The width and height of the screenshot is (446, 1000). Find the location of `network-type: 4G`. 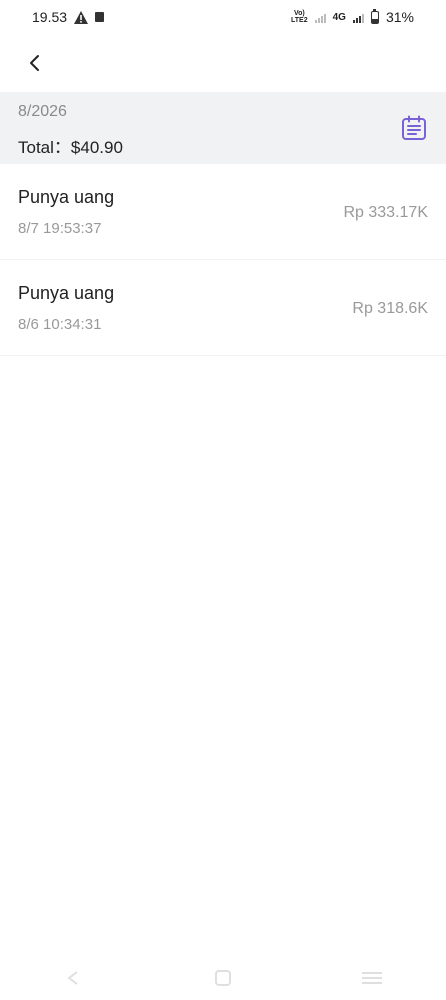

network-type: 4G is located at coordinates (339, 17).